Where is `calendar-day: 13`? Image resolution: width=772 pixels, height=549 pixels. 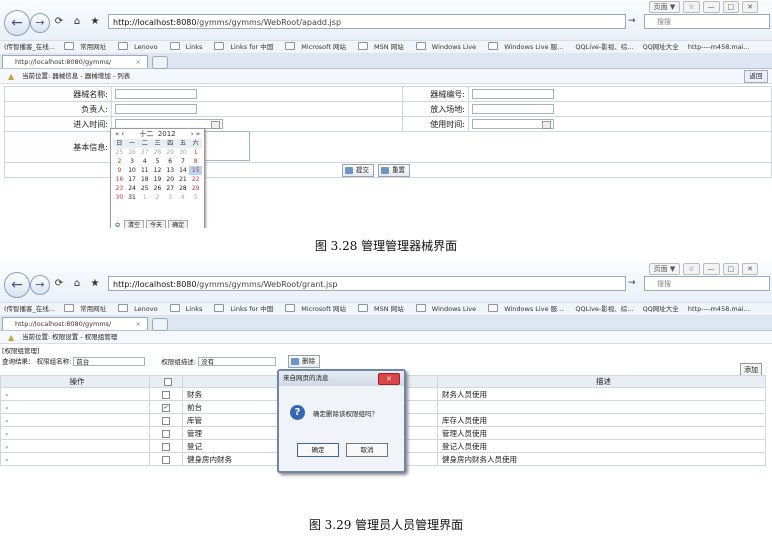 calendar-day: 13 is located at coordinates (170, 170).